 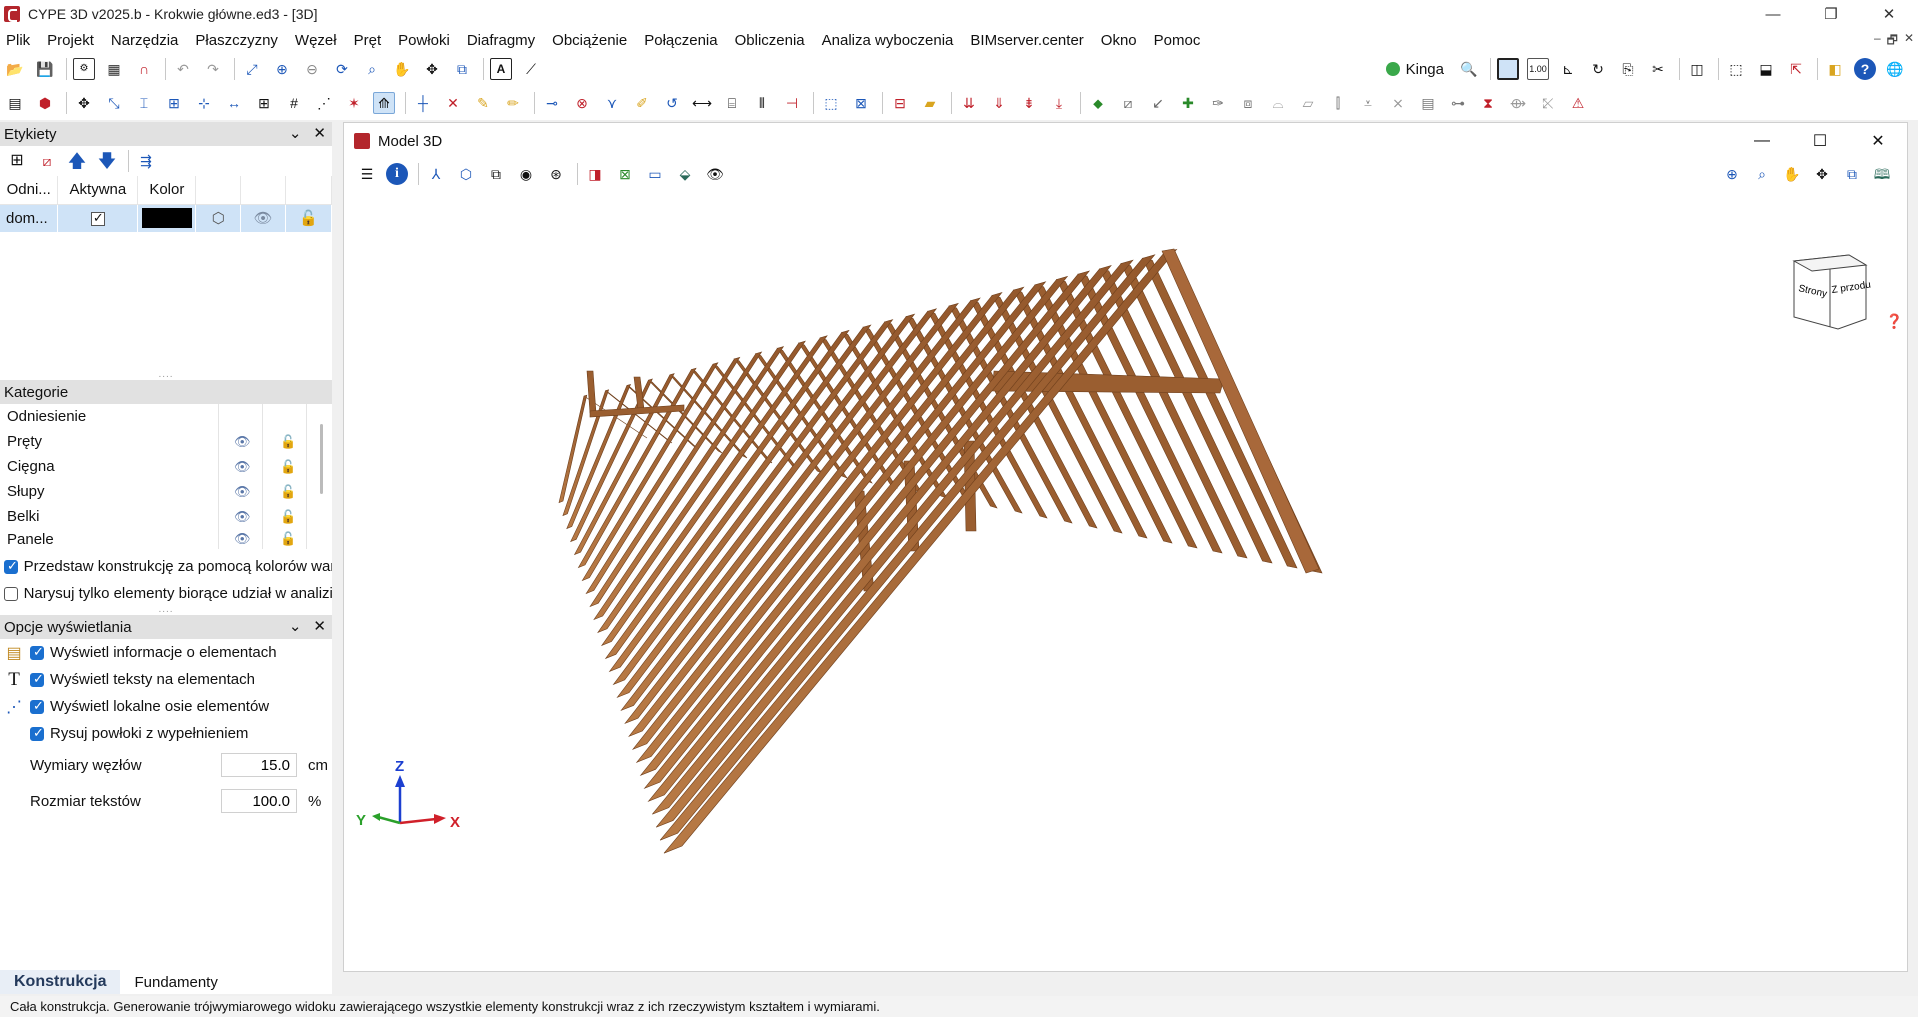 I want to click on lock-icon: 🔓, so click(x=288, y=517).